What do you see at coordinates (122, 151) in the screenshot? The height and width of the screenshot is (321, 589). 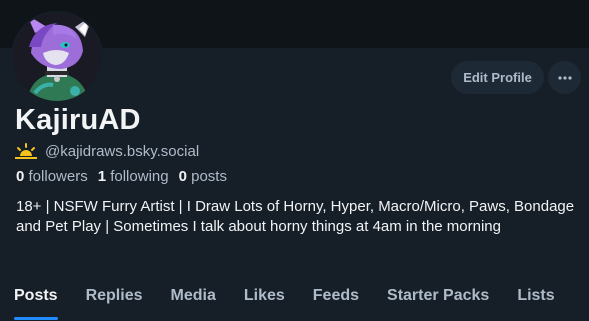 I see `handle: @kajidraws.bsky.social` at bounding box center [122, 151].